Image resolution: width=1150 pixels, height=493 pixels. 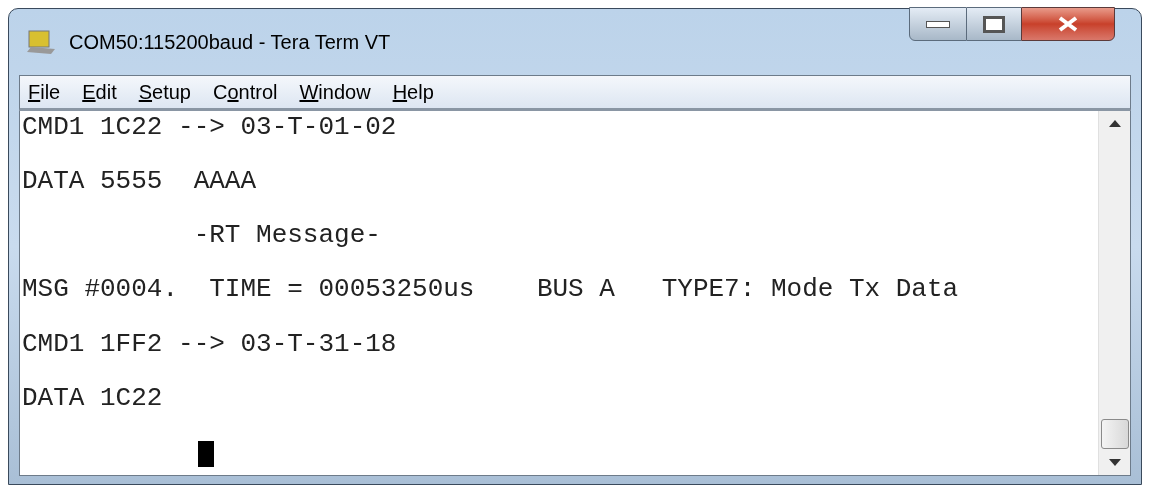 I want to click on menu-item: Window, so click(x=335, y=92).